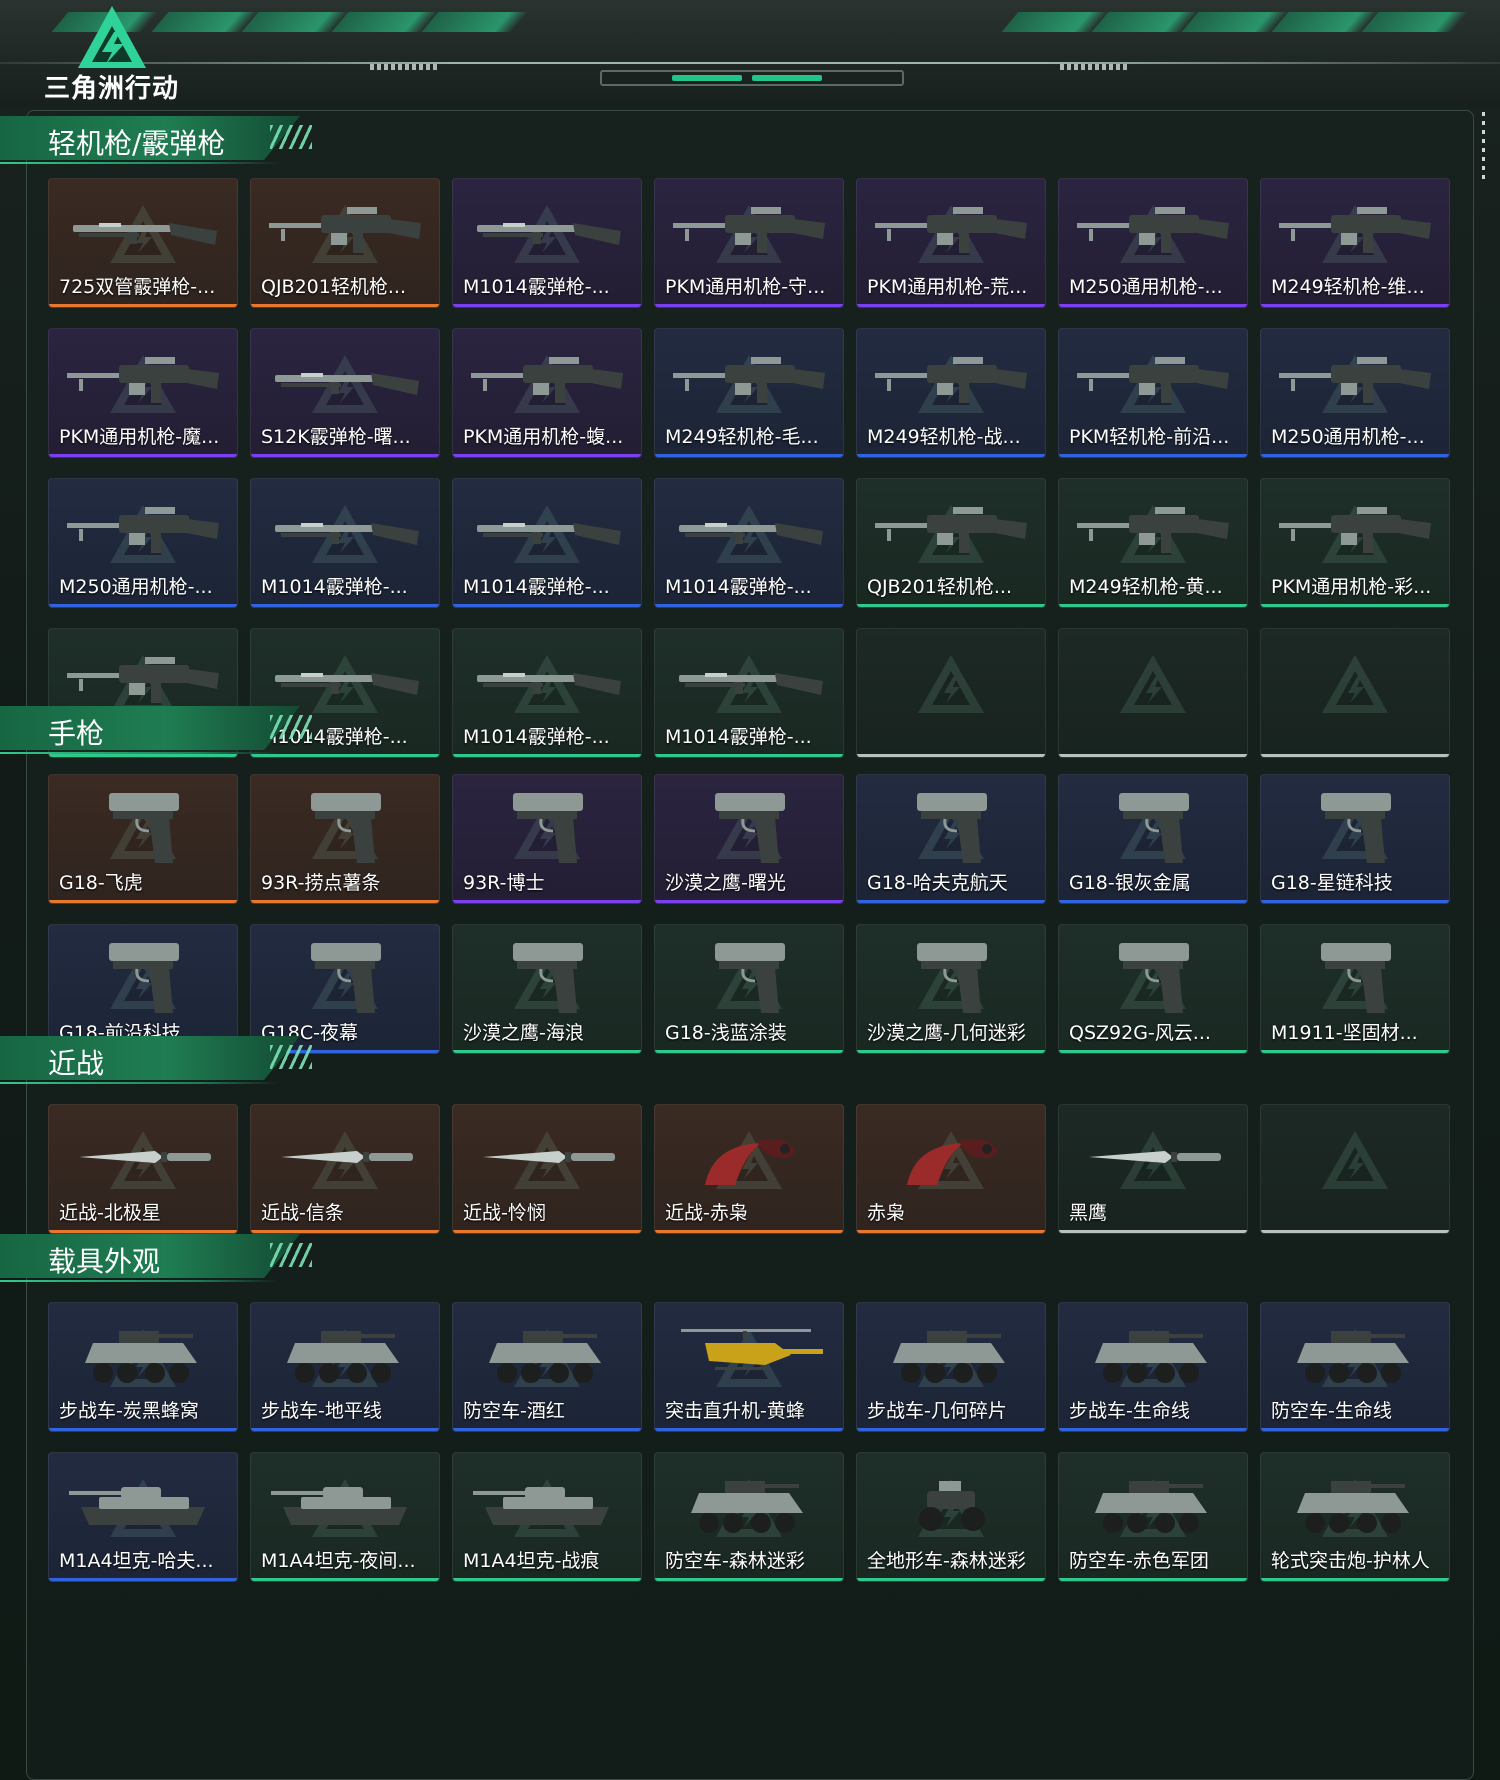 This screenshot has height=1780, width=1500. What do you see at coordinates (1153, 681) in the screenshot?
I see `empty-slot-icon` at bounding box center [1153, 681].